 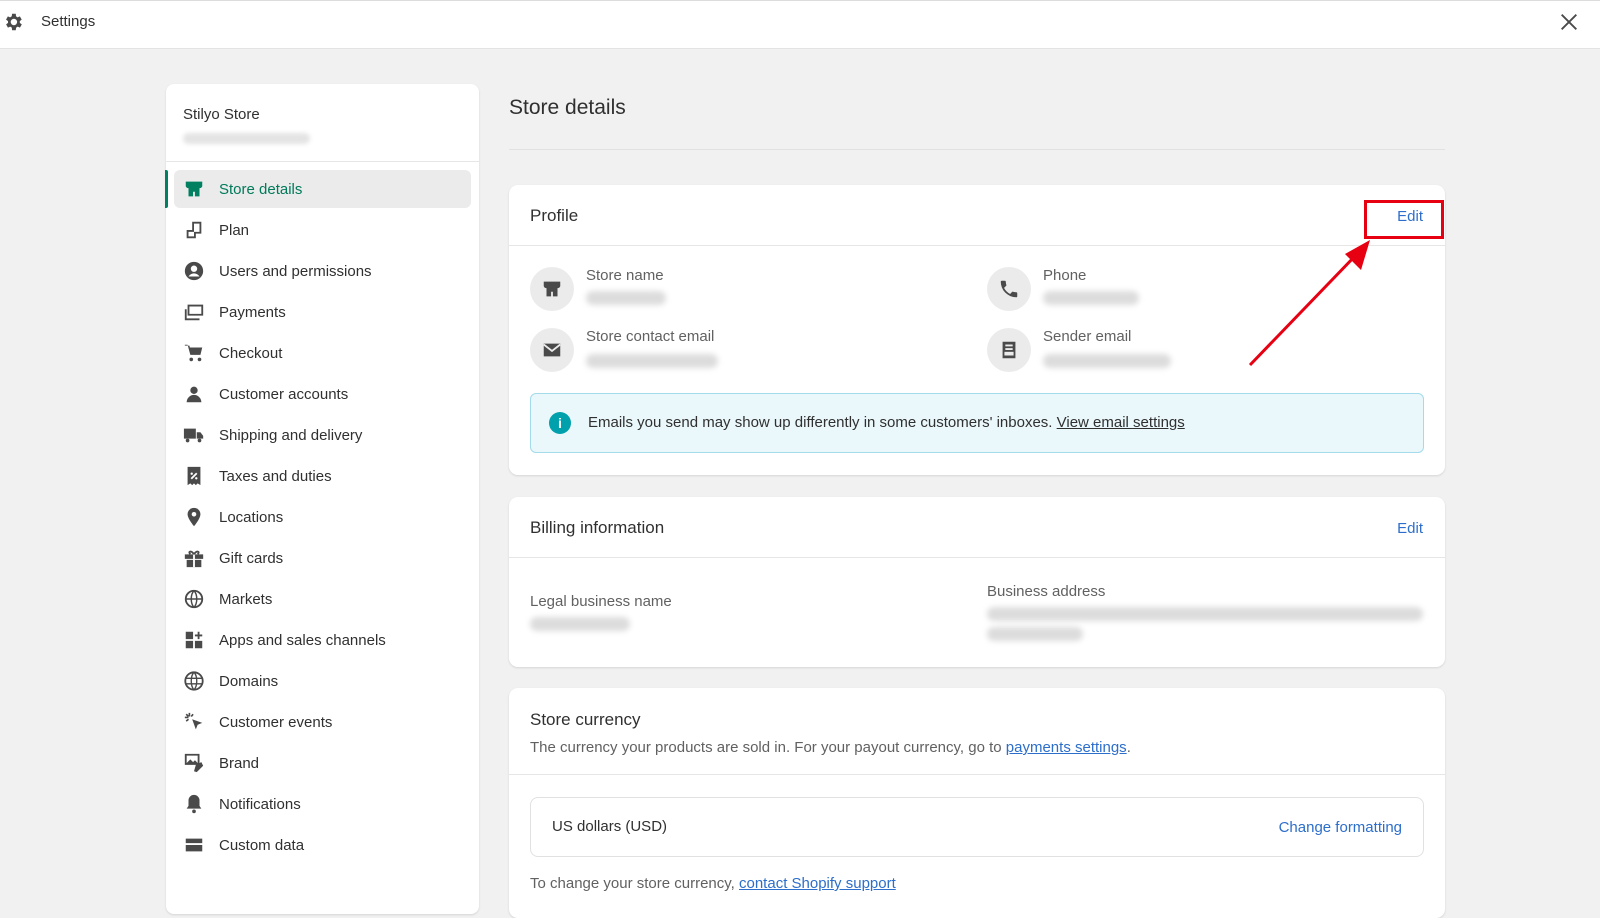 What do you see at coordinates (322, 681) in the screenshot?
I see `sidebar-item-domains: Domains` at bounding box center [322, 681].